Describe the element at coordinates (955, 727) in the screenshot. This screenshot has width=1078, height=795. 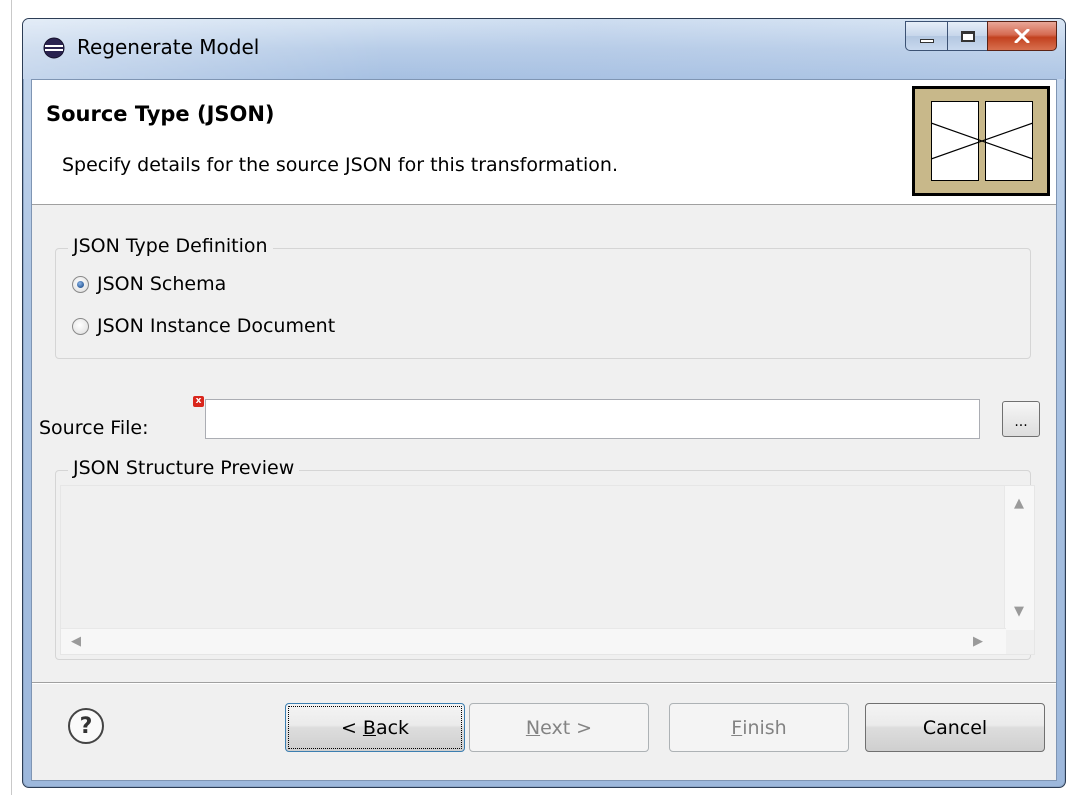
I see `cancel-button: Cancel` at that location.